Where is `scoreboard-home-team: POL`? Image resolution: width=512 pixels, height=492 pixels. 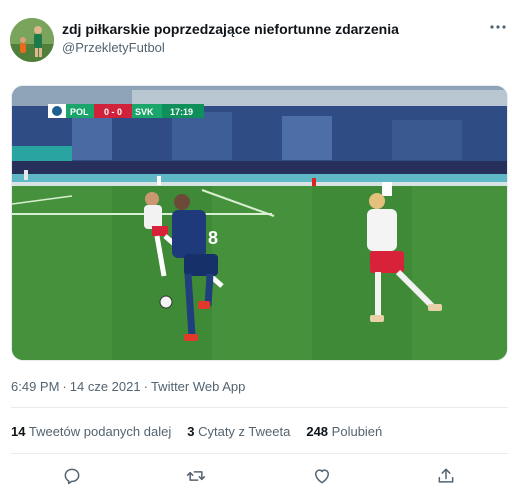 scoreboard-home-team: POL is located at coordinates (79, 112).